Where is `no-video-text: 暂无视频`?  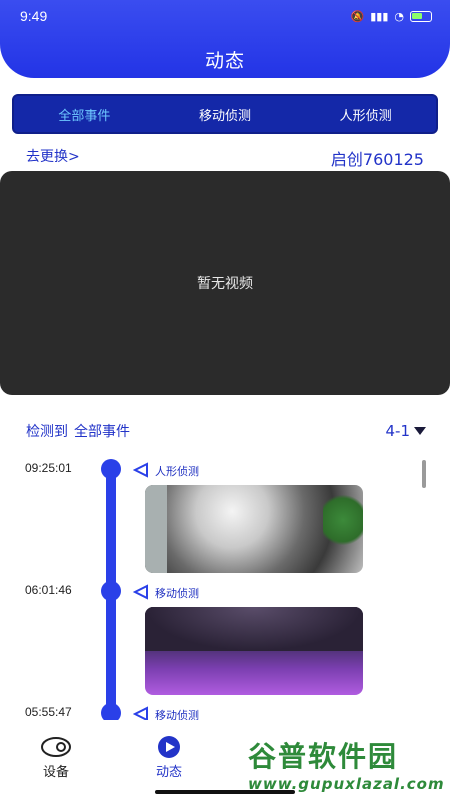
no-video-text: 暂无视频 is located at coordinates (225, 284).